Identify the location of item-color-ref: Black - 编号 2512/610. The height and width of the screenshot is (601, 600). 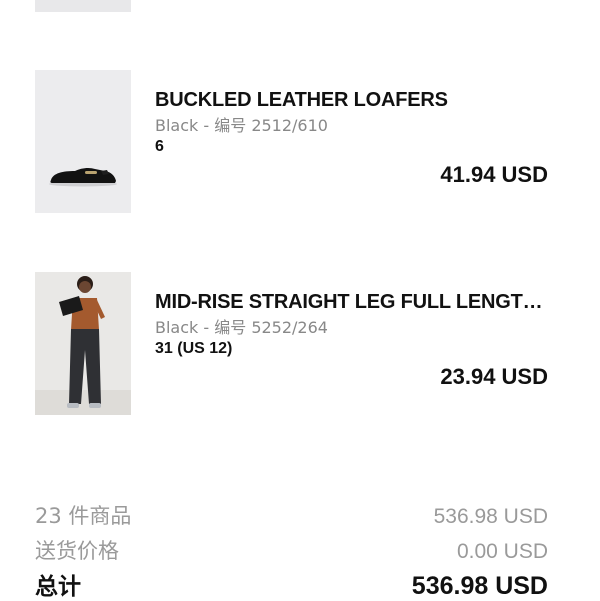
(241, 125).